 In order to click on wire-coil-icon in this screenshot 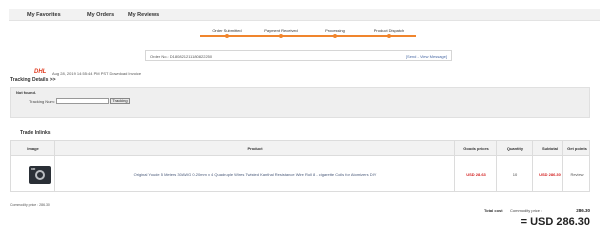, I will do `click(40, 175)`.